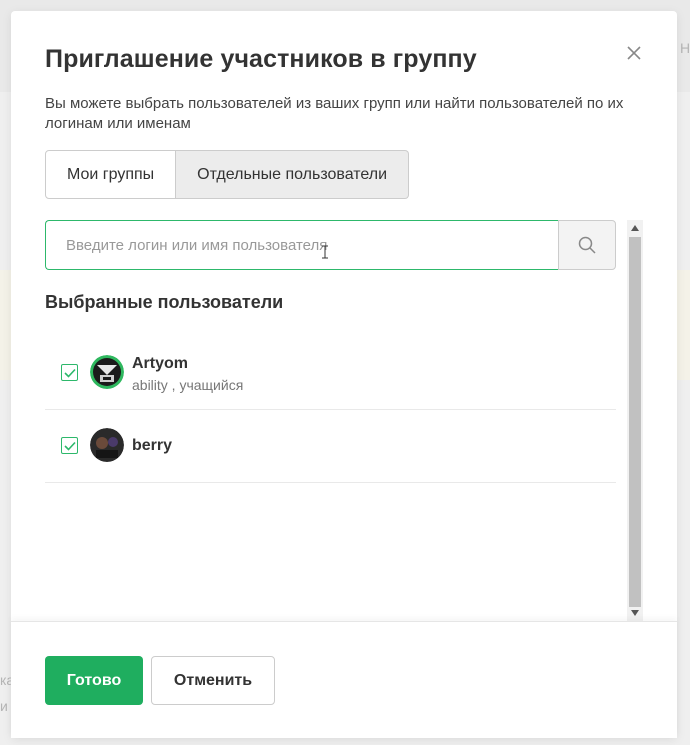 The height and width of the screenshot is (745, 690). I want to click on user-name: berry, so click(152, 445).